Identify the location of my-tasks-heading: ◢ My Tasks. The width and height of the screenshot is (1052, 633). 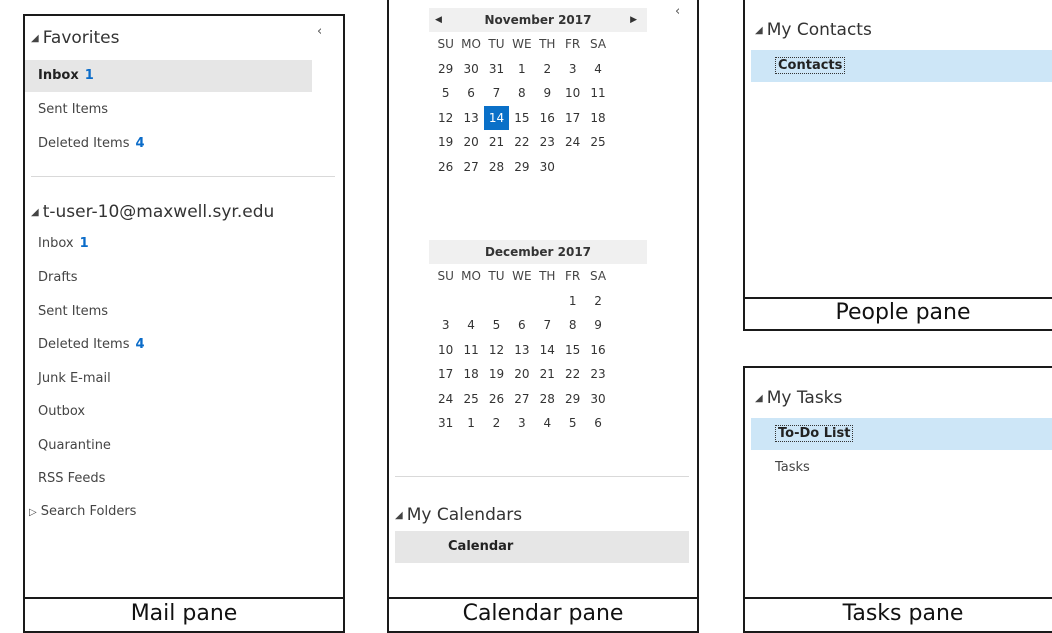
(798, 398).